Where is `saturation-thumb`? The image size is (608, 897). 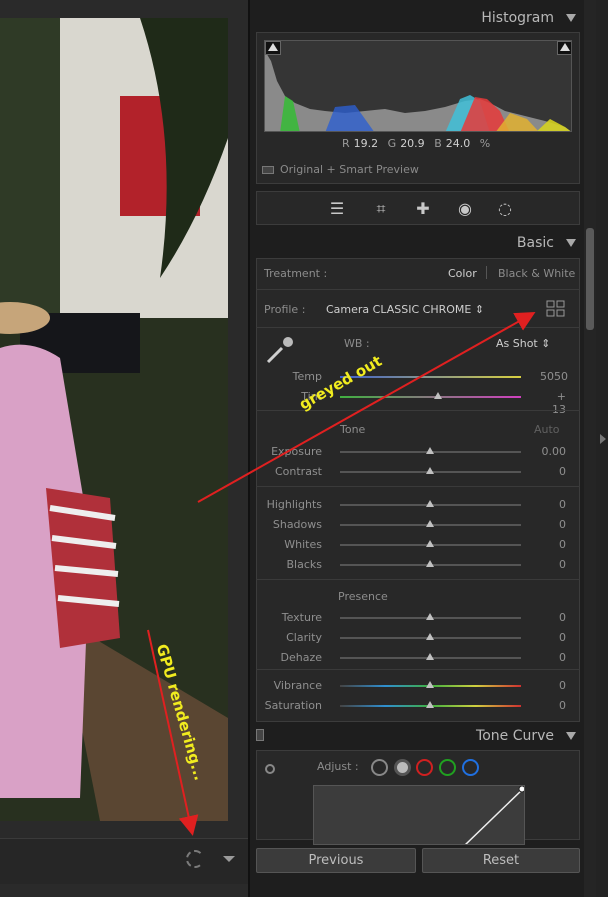
saturation-thumb is located at coordinates (430, 704).